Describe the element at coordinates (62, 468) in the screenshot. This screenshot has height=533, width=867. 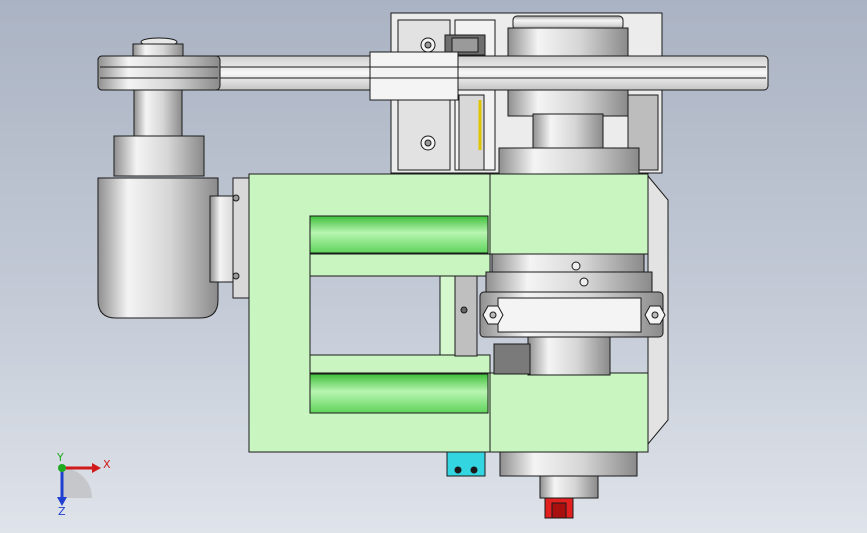
I see `y-axis-dot` at that location.